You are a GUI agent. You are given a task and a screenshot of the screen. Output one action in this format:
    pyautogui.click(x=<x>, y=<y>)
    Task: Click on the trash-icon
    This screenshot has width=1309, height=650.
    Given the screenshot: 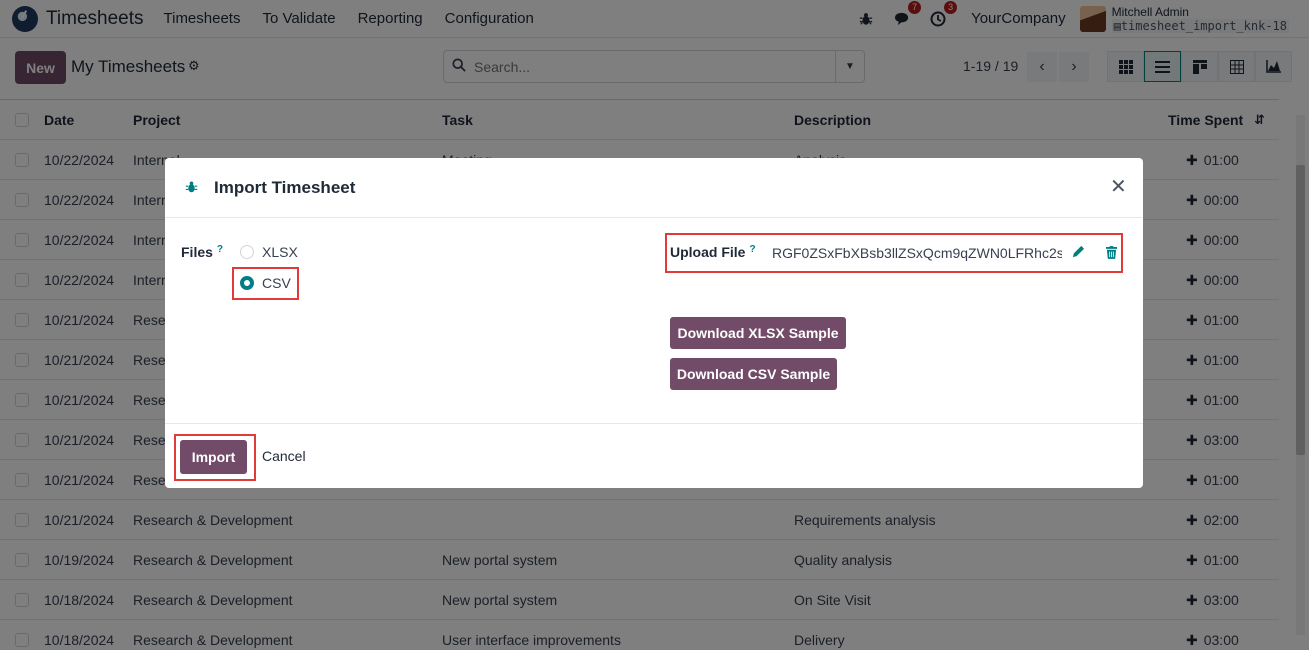 What is the action you would take?
    pyautogui.click(x=1111, y=254)
    